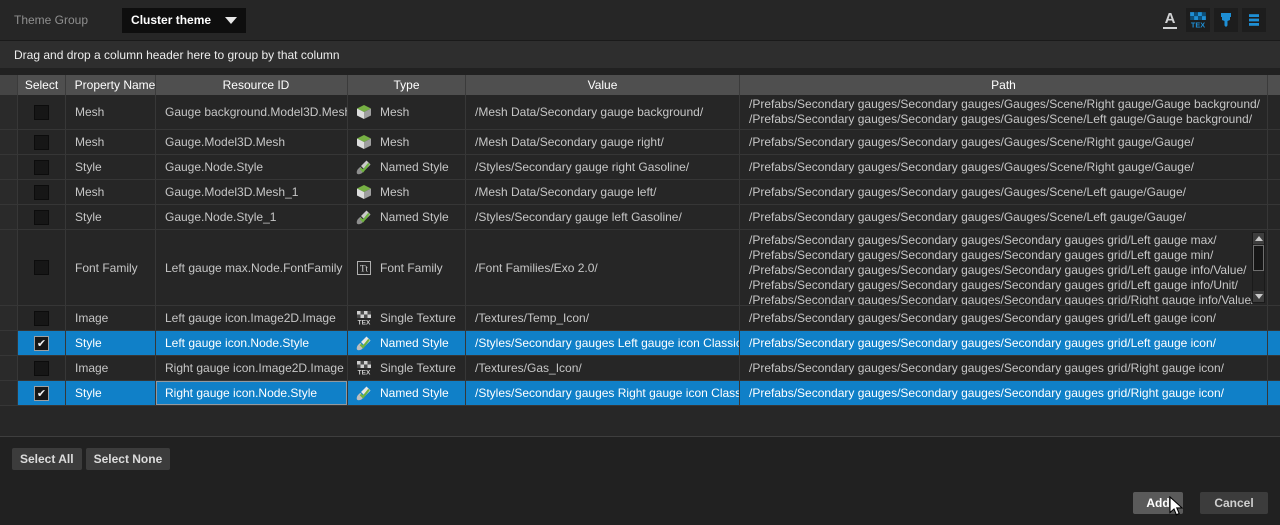 The height and width of the screenshot is (525, 1280). What do you see at coordinates (252, 142) in the screenshot?
I see `cell-resource-id: Gauge.Model3D.Mesh` at bounding box center [252, 142].